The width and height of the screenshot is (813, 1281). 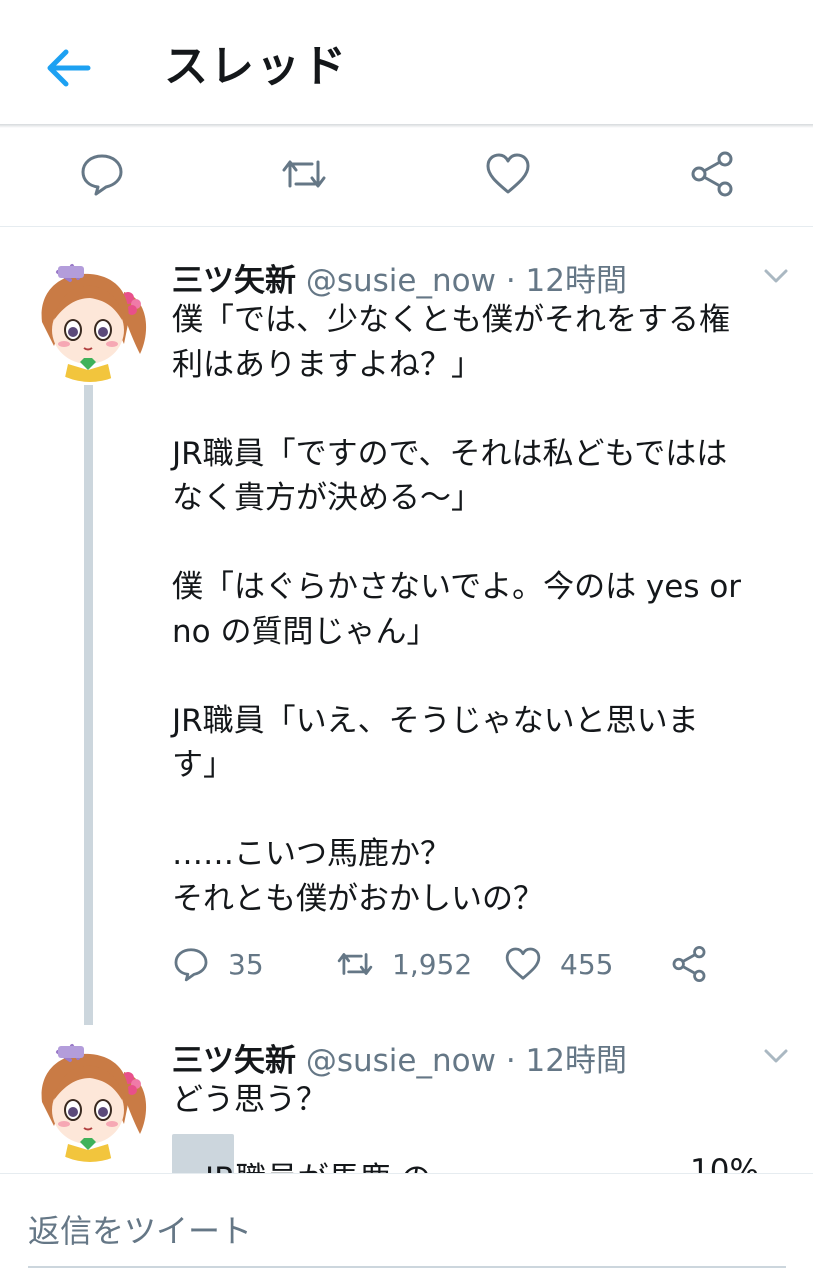 I want to click on tweet-text-line: なく貴方が決める〜」, so click(x=327, y=498).